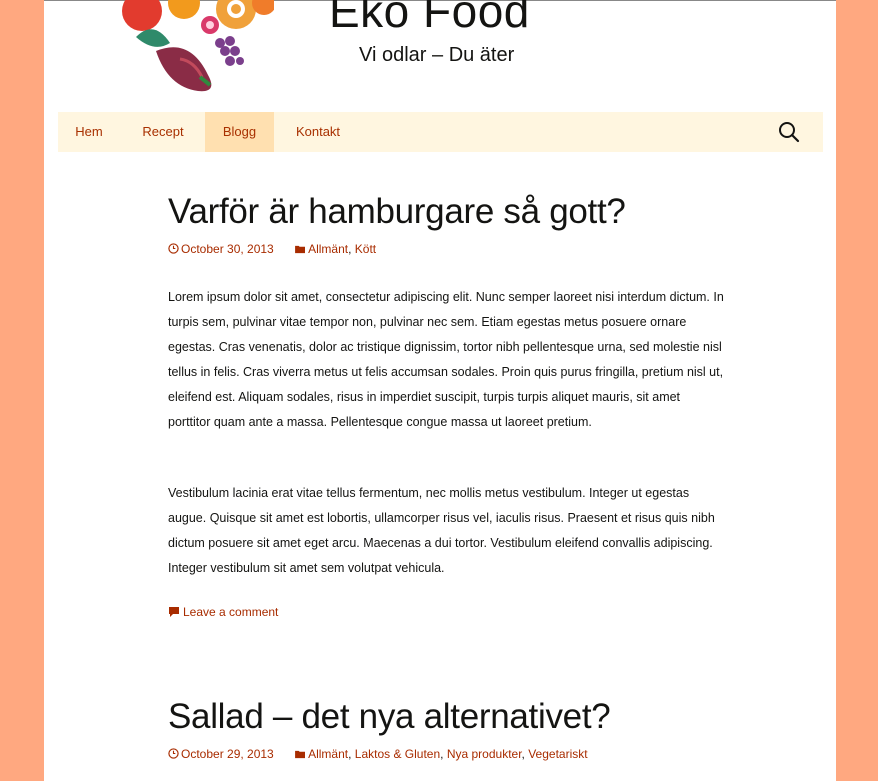 The width and height of the screenshot is (878, 781). I want to click on post-title: Sallad – det nya alternativet?, so click(389, 717).